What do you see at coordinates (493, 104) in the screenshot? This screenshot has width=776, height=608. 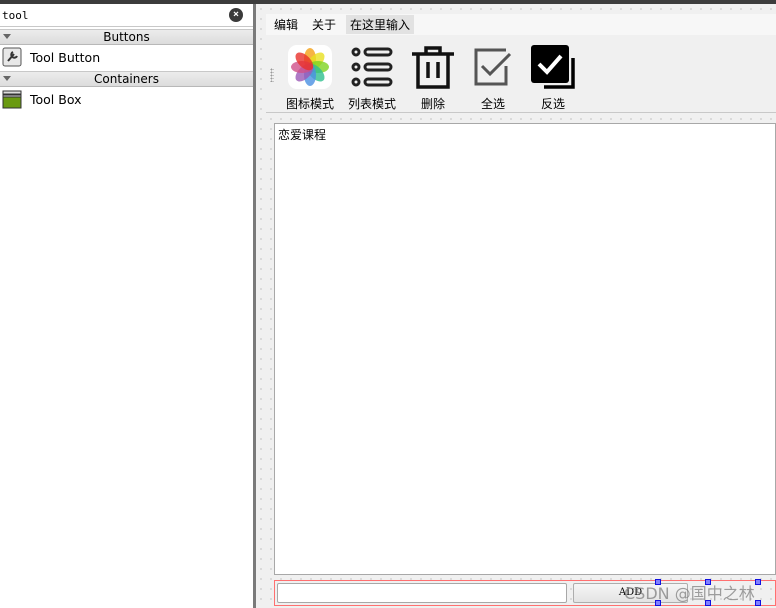 I see `button-label: 全选` at bounding box center [493, 104].